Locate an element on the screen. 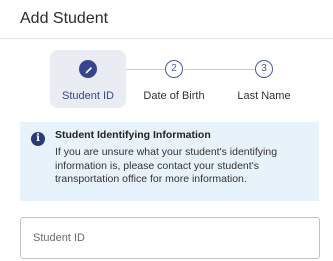 The height and width of the screenshot is (261, 333). step-number: 3 is located at coordinates (264, 69).